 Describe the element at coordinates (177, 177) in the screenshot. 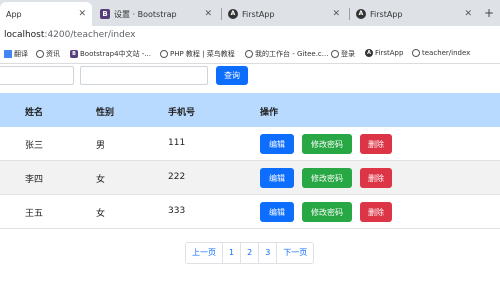

I see `cell-phone: 222` at that location.